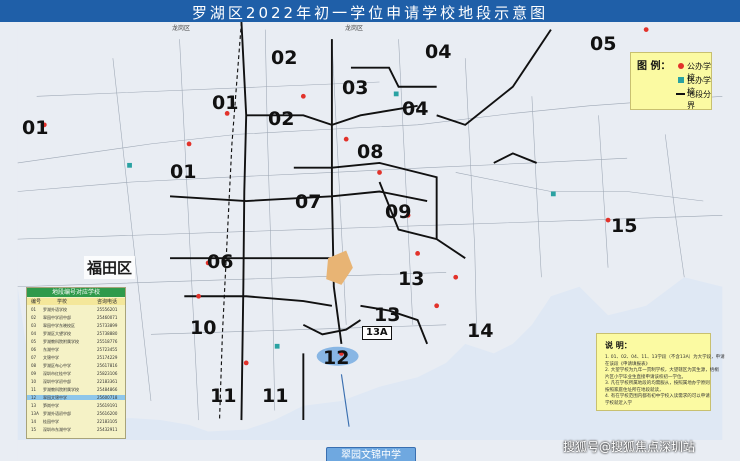 This screenshot has width=740, height=461. What do you see at coordinates (76, 333) in the screenshot?
I see `table-row: 04 罗湖区大望学校 25738880` at bounding box center [76, 333].